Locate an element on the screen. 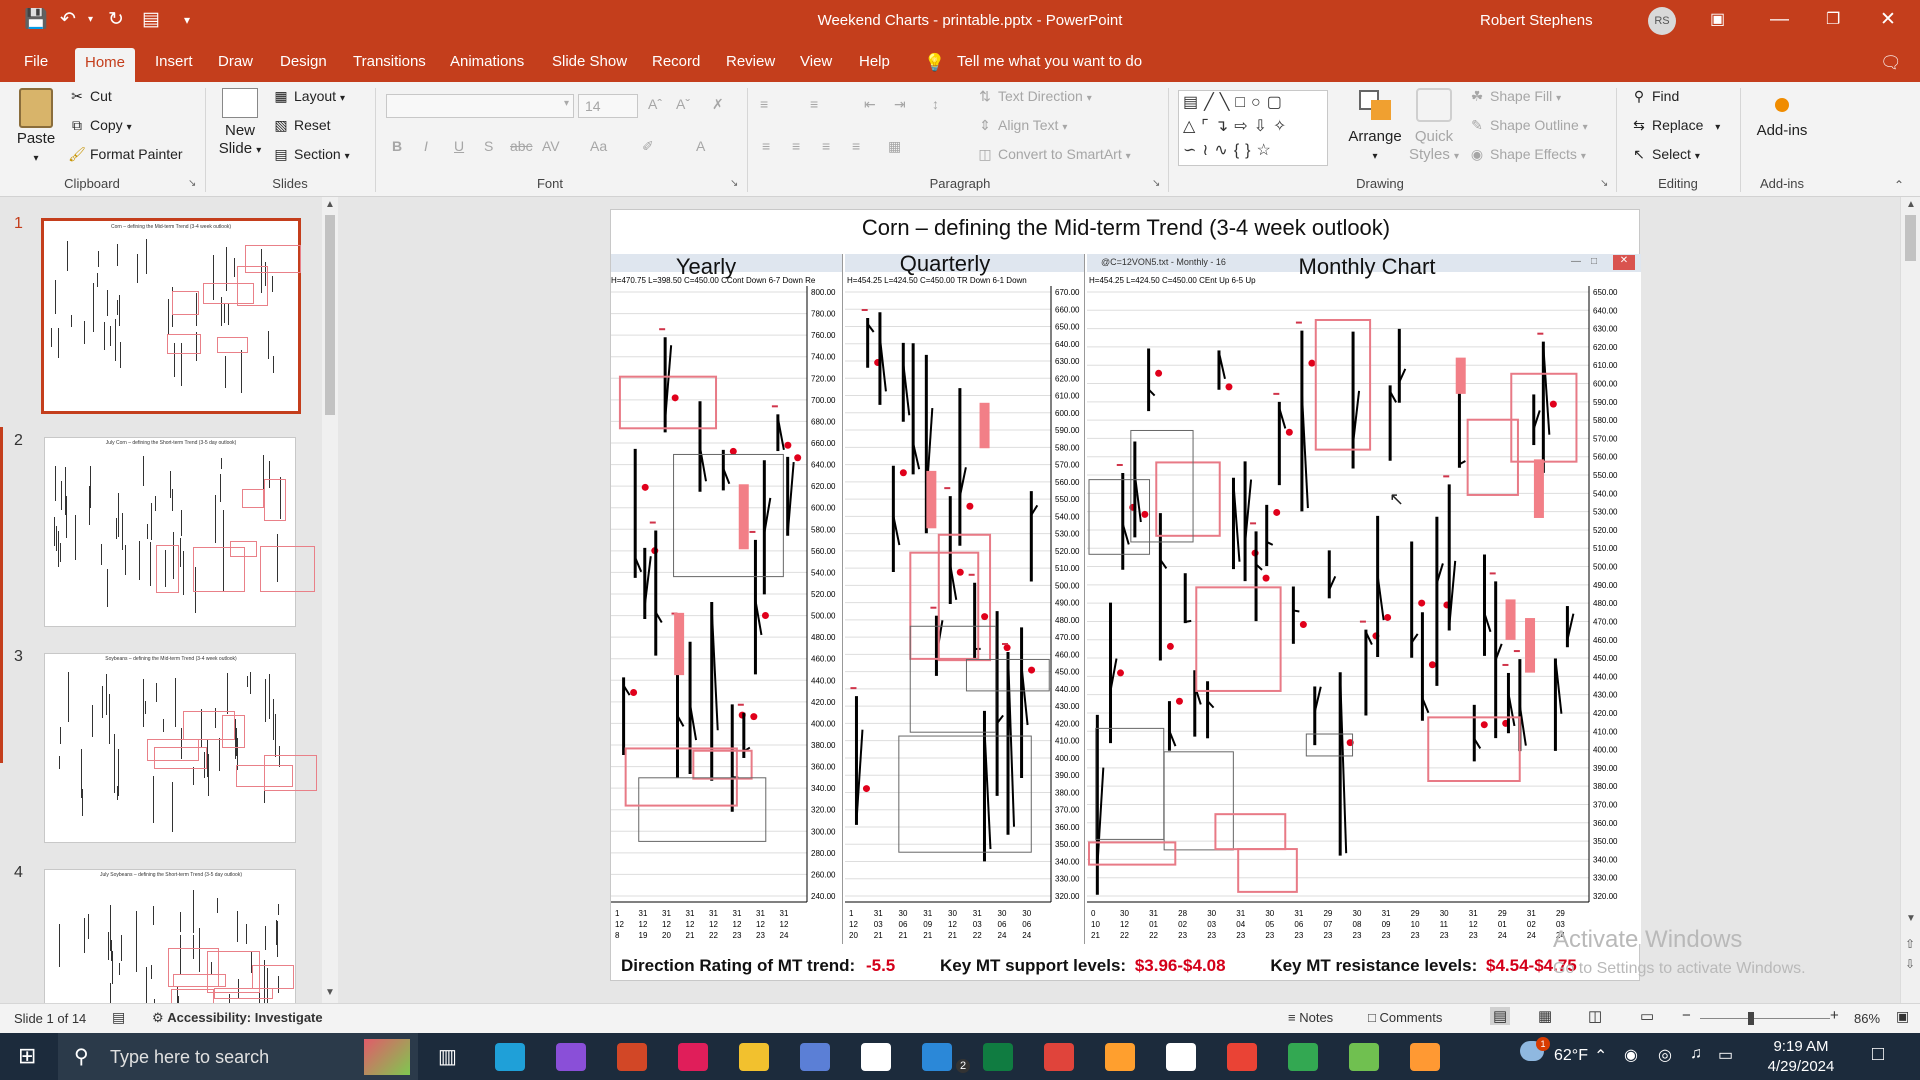 This screenshot has width=1920, height=1080. taskbar-app-file-explorer is located at coordinates (754, 1057).